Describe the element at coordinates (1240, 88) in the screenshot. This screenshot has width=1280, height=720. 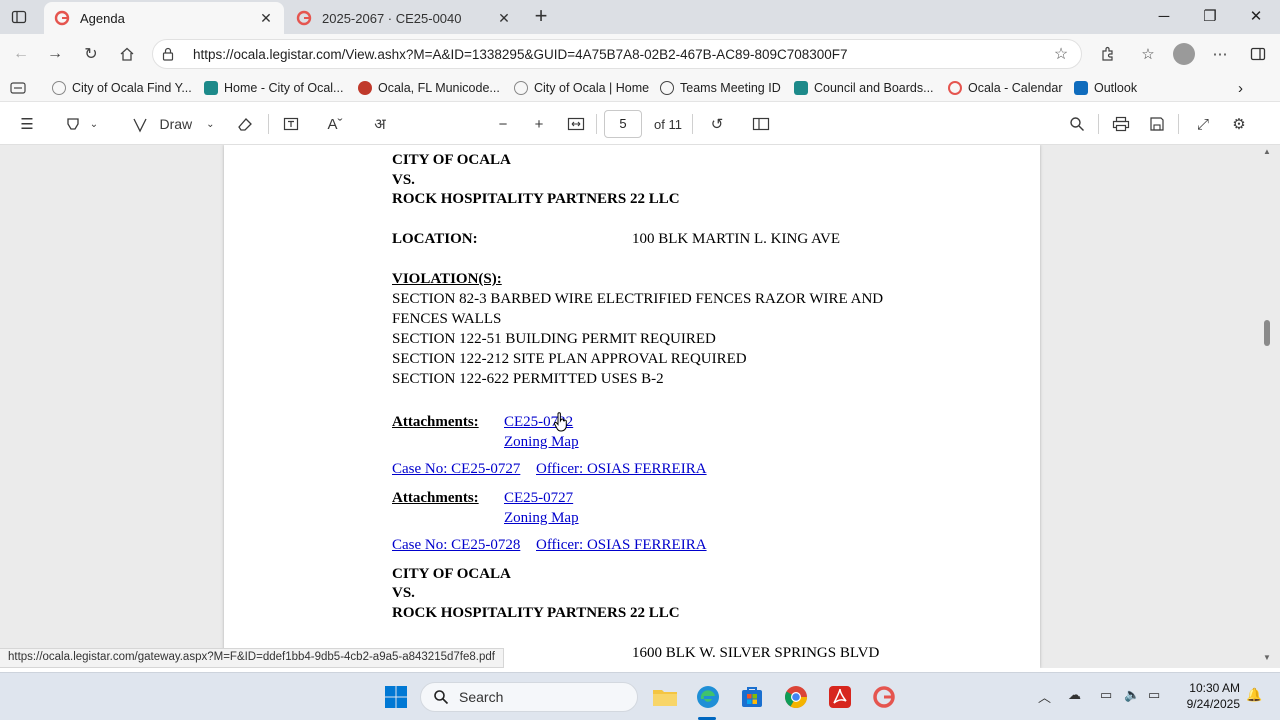
I see `chevron-right-icon: ›` at that location.